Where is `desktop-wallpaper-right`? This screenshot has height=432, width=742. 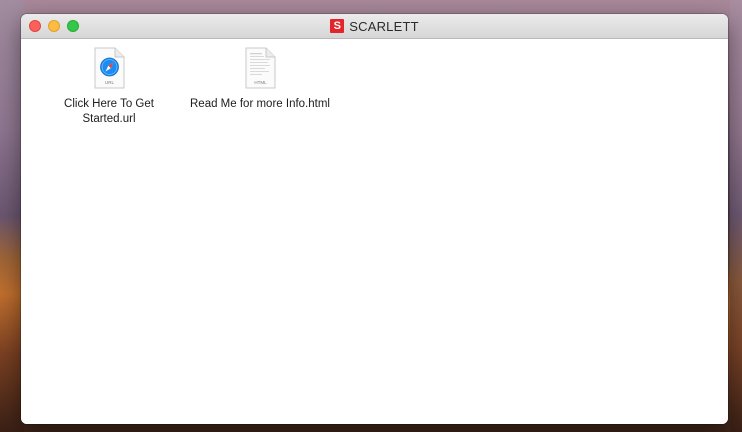 desktop-wallpaper-right is located at coordinates (736, 216).